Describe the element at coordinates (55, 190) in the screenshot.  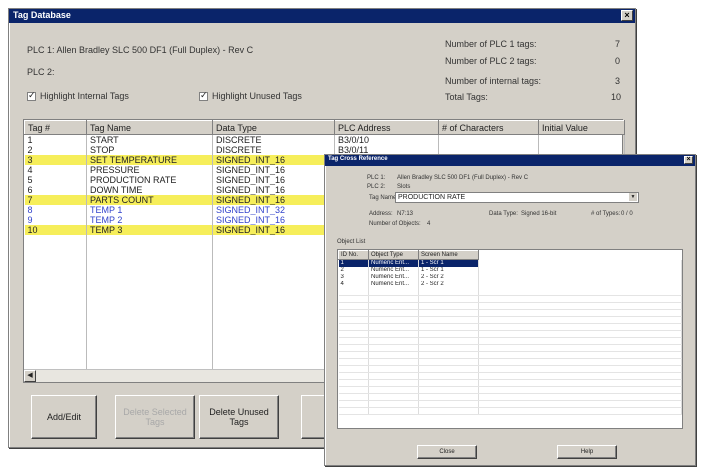
I see `cell-tag-num: 6` at that location.